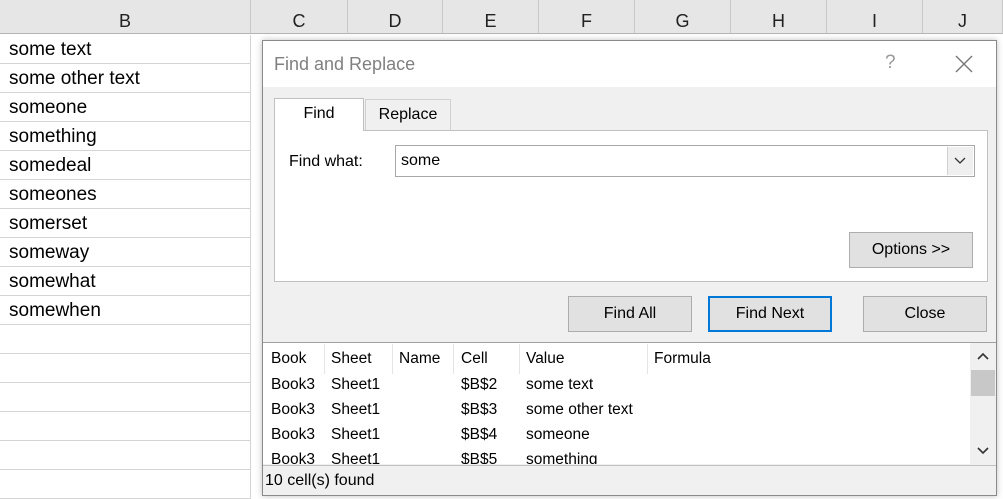 The height and width of the screenshot is (499, 1003). What do you see at coordinates (983, 356) in the screenshot?
I see `chevron-up-icon` at bounding box center [983, 356].